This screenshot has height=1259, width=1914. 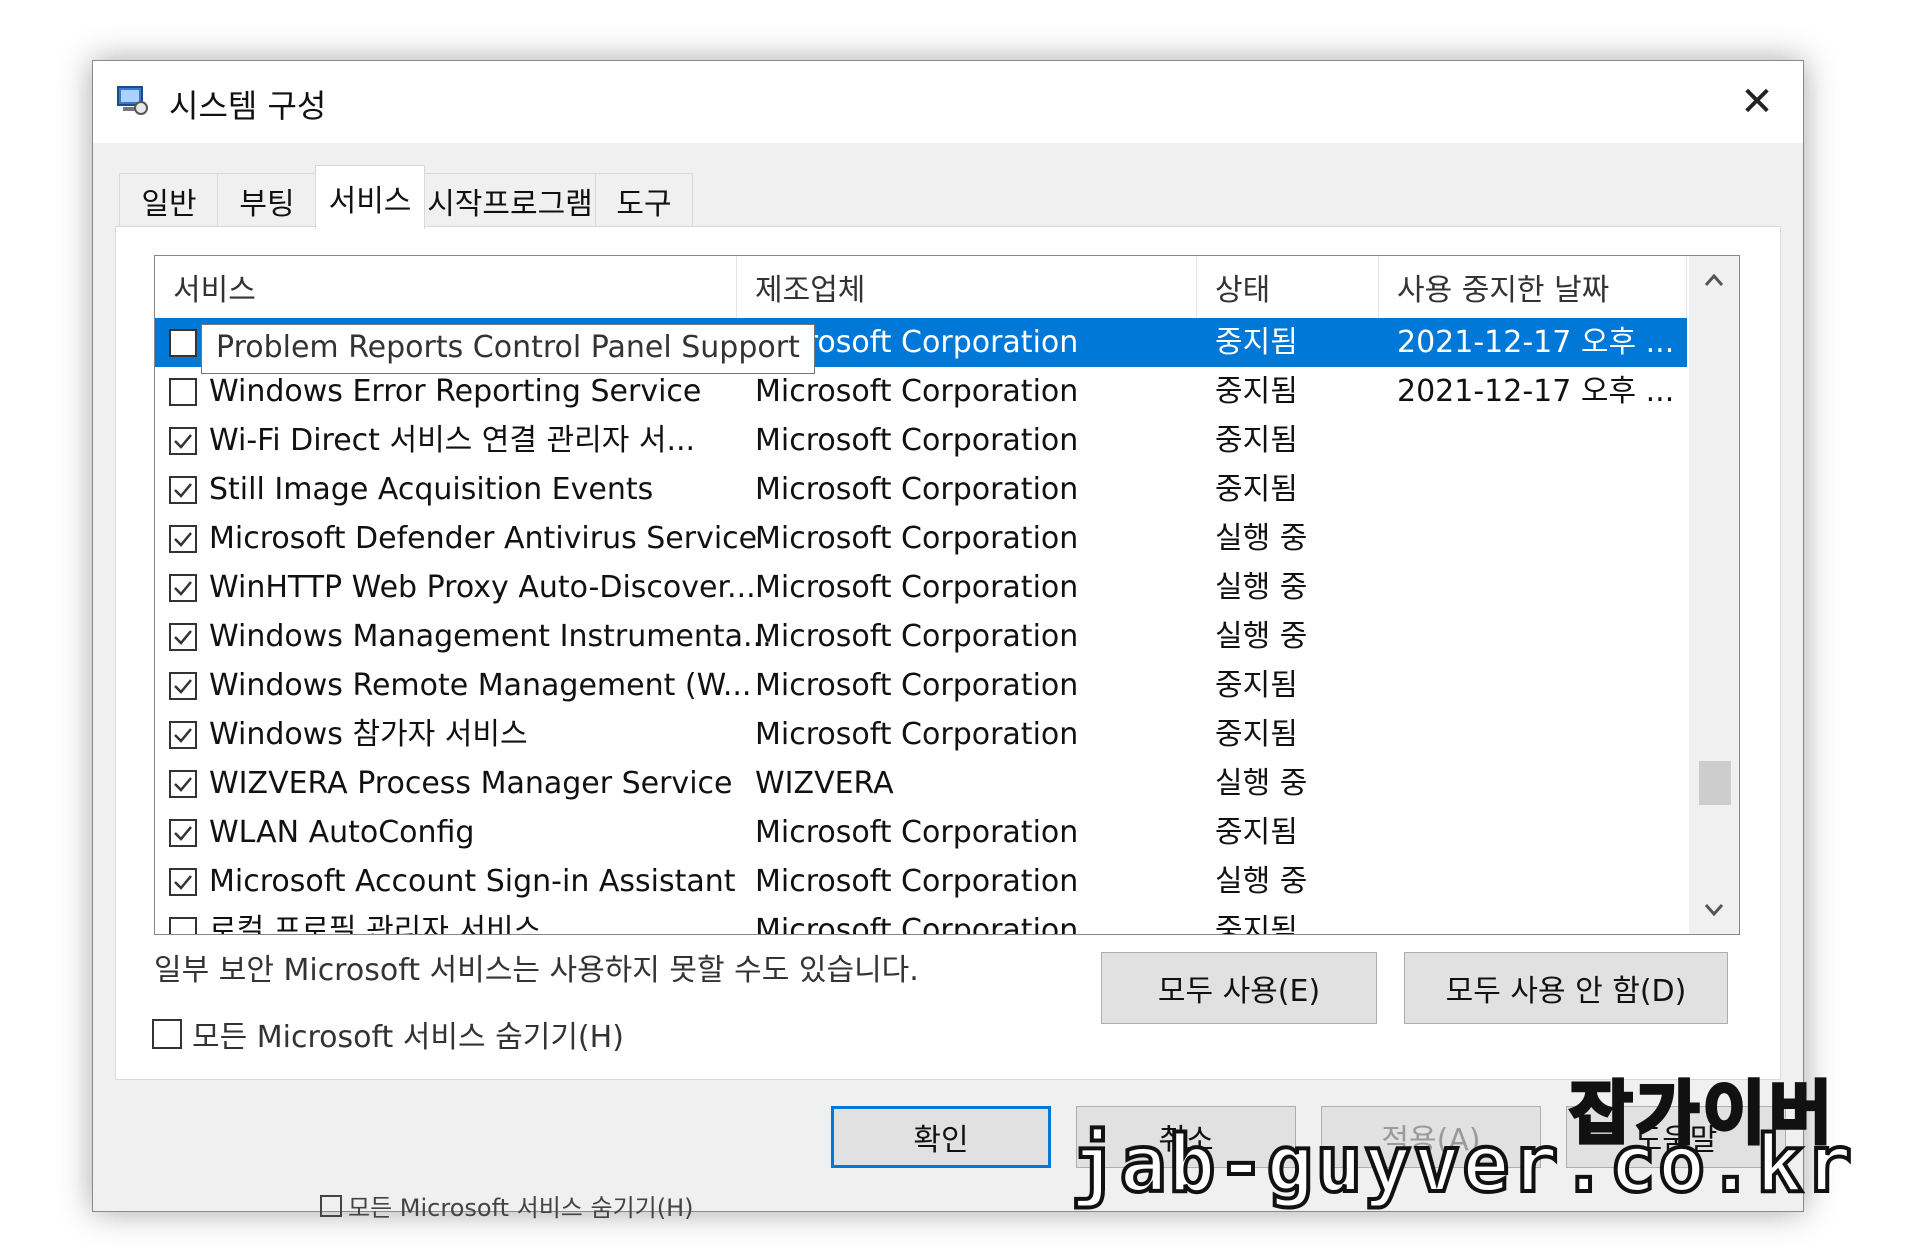 What do you see at coordinates (941, 1137) in the screenshot?
I see `ok-button: 확인` at bounding box center [941, 1137].